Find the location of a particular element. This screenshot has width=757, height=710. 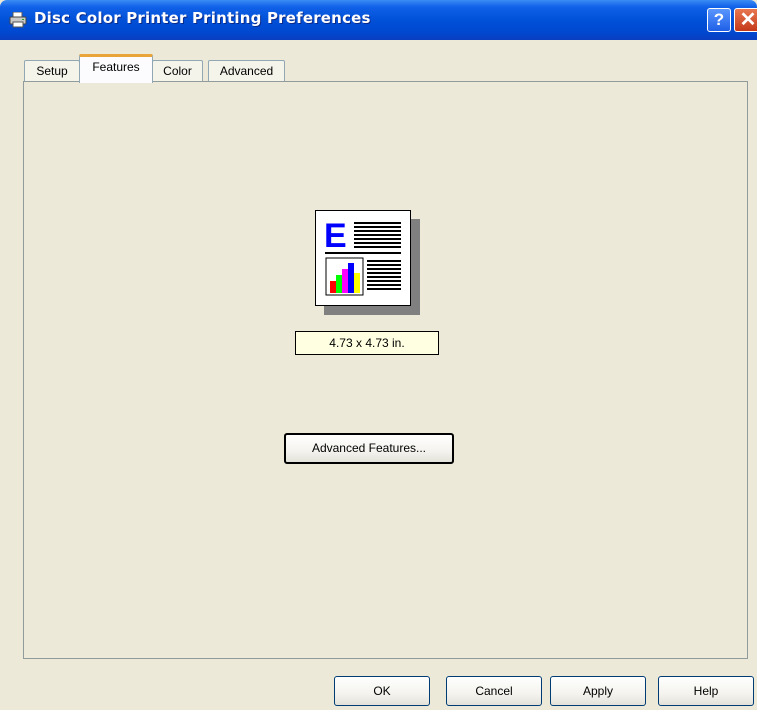

tab-features: Features is located at coordinates (116, 68).